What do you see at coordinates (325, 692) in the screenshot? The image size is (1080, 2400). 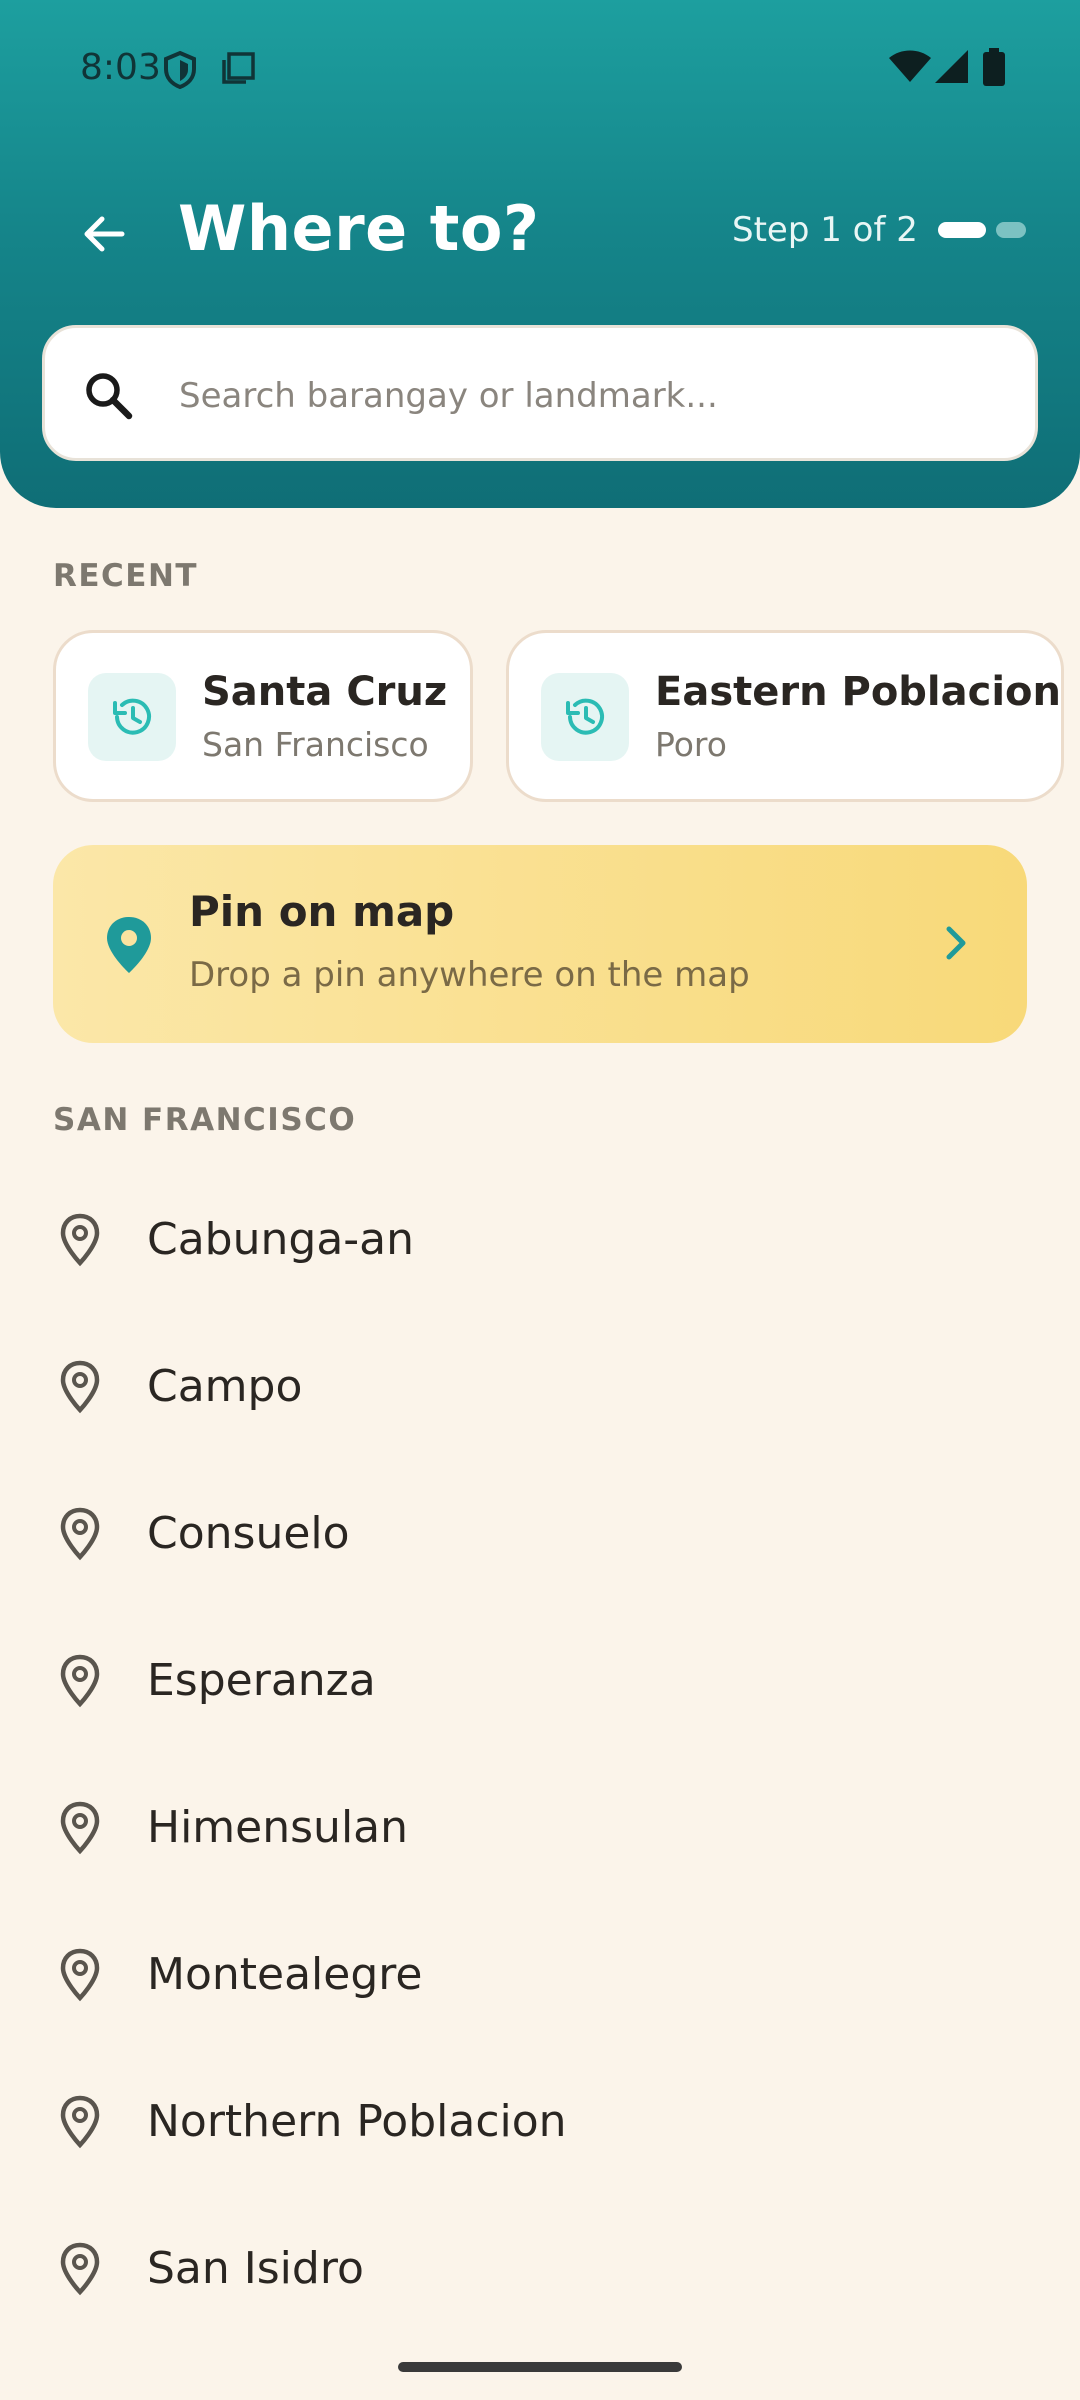 I see `recent-item-title: Santa Cruz` at bounding box center [325, 692].